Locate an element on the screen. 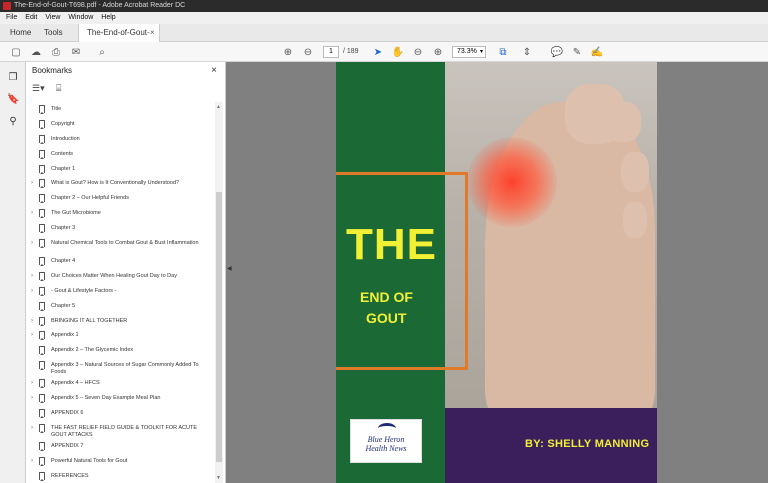  zoom-out-icon: ⊖ is located at coordinates (418, 52).